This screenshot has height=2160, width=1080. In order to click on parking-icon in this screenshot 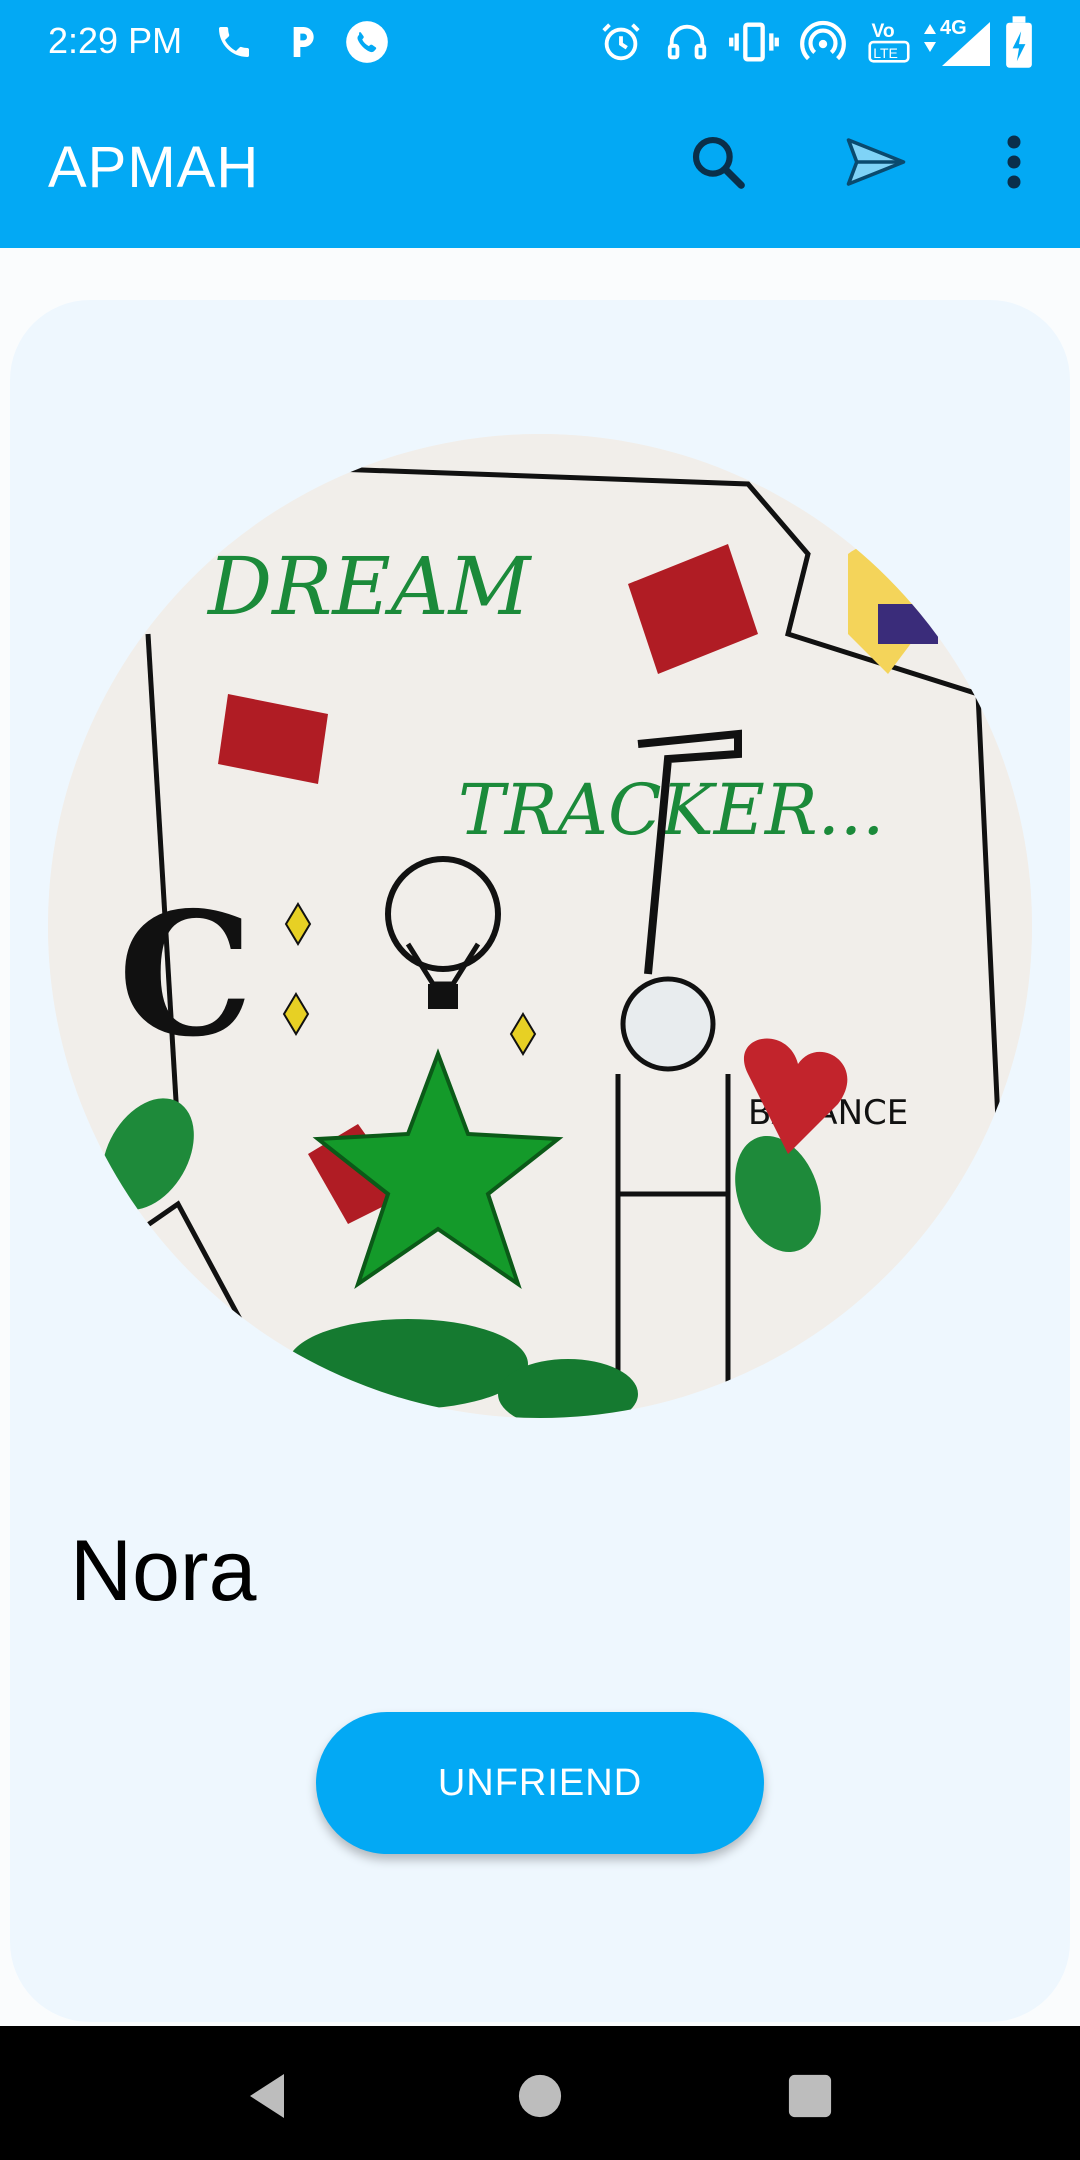, I will do `click(302, 44)`.